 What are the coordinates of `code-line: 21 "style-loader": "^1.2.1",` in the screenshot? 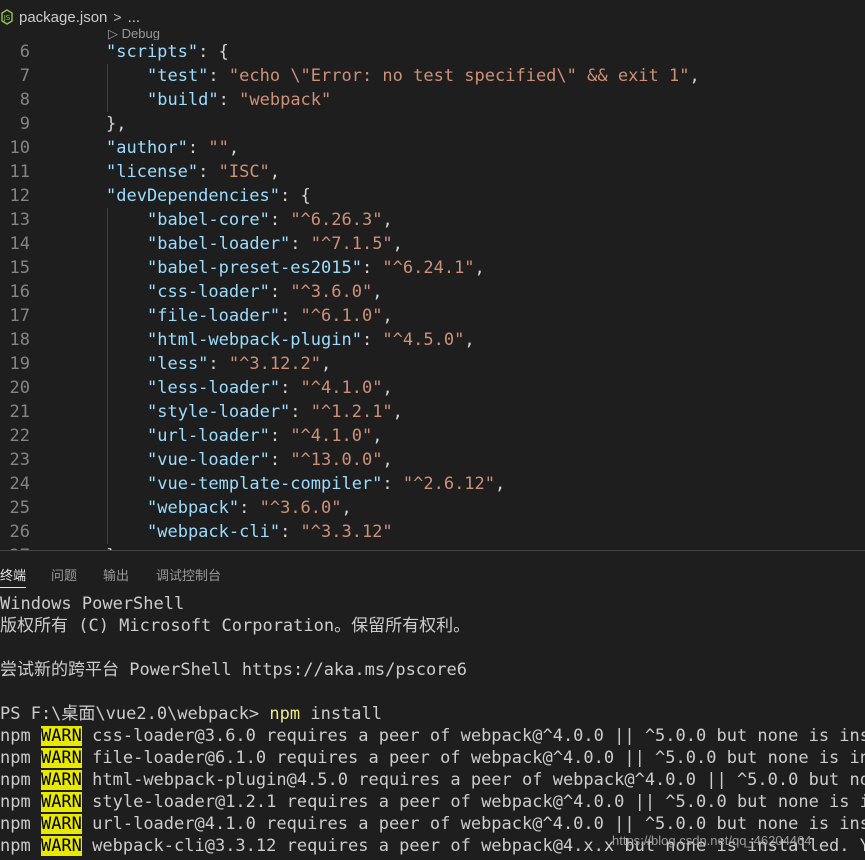 It's located at (432, 412).